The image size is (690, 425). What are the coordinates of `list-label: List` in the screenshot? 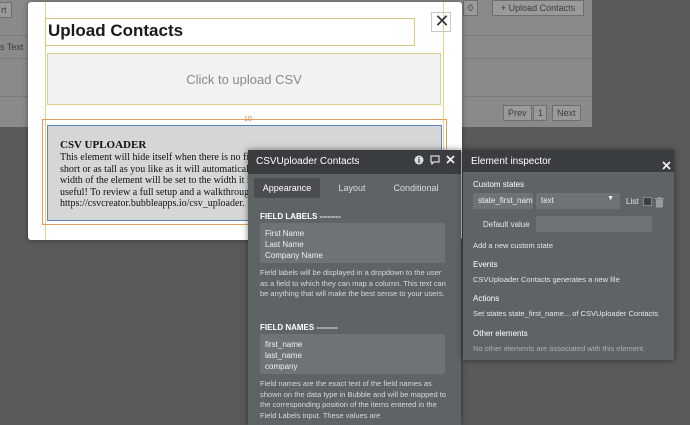 It's located at (632, 201).